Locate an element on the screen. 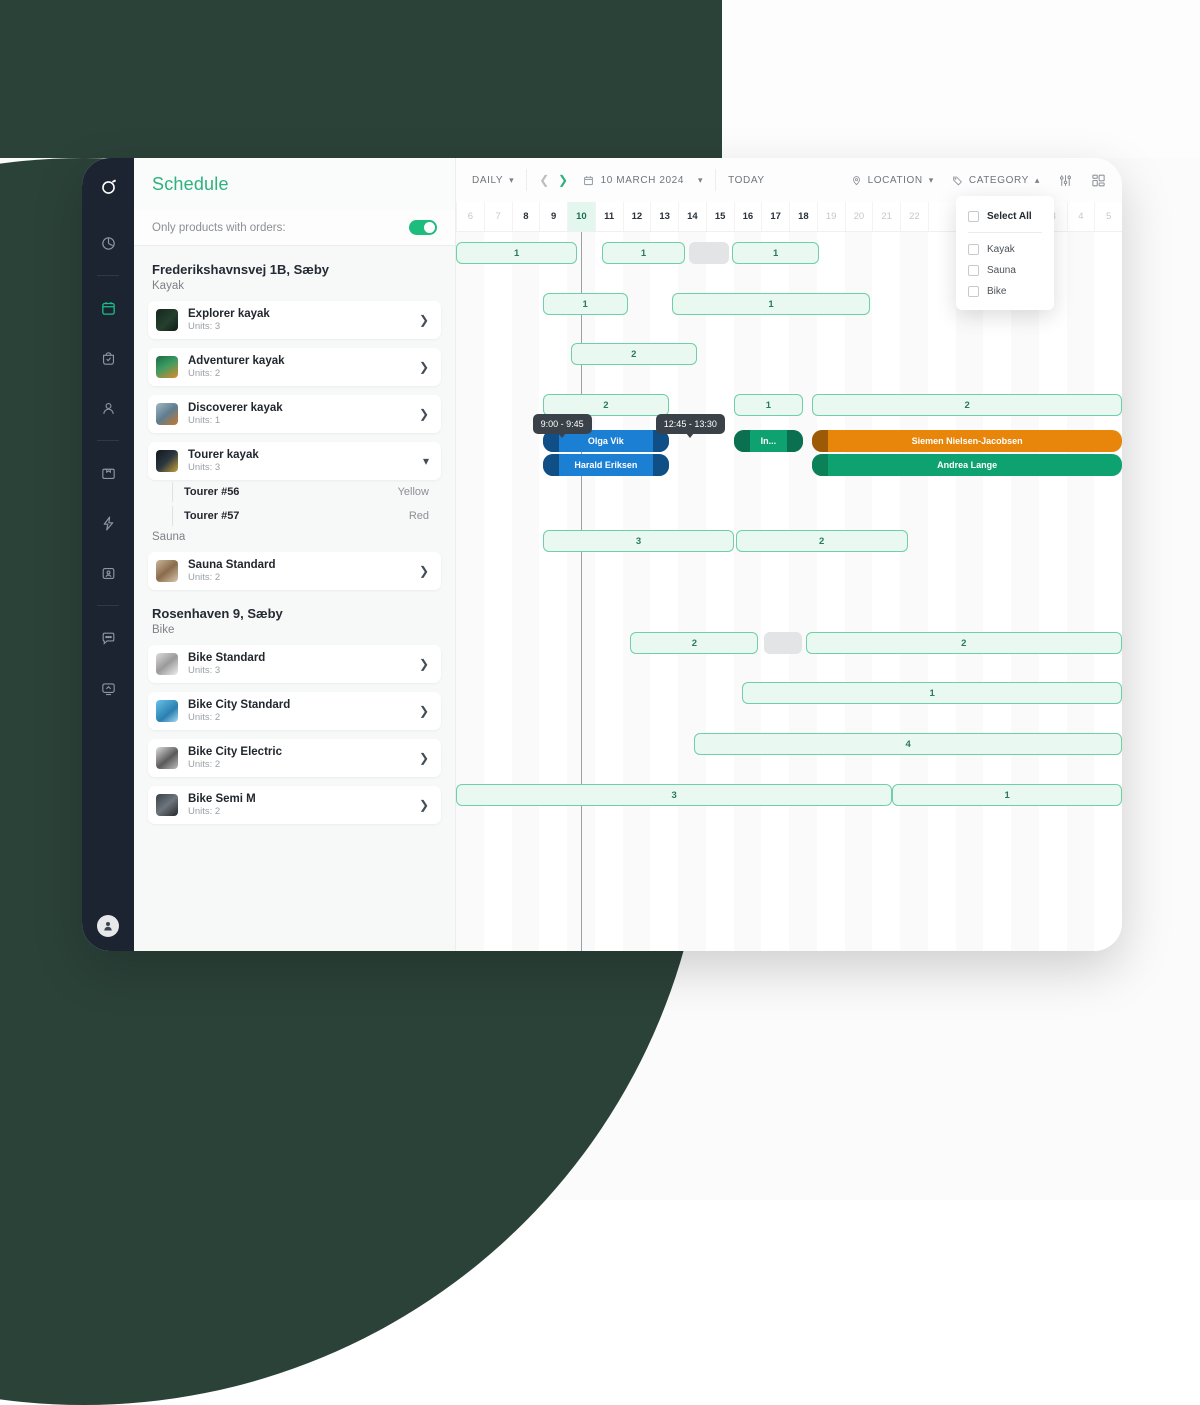 The height and width of the screenshot is (1405, 1200). product-card: Bike City Electric Units: 2 ❯ is located at coordinates (294, 758).